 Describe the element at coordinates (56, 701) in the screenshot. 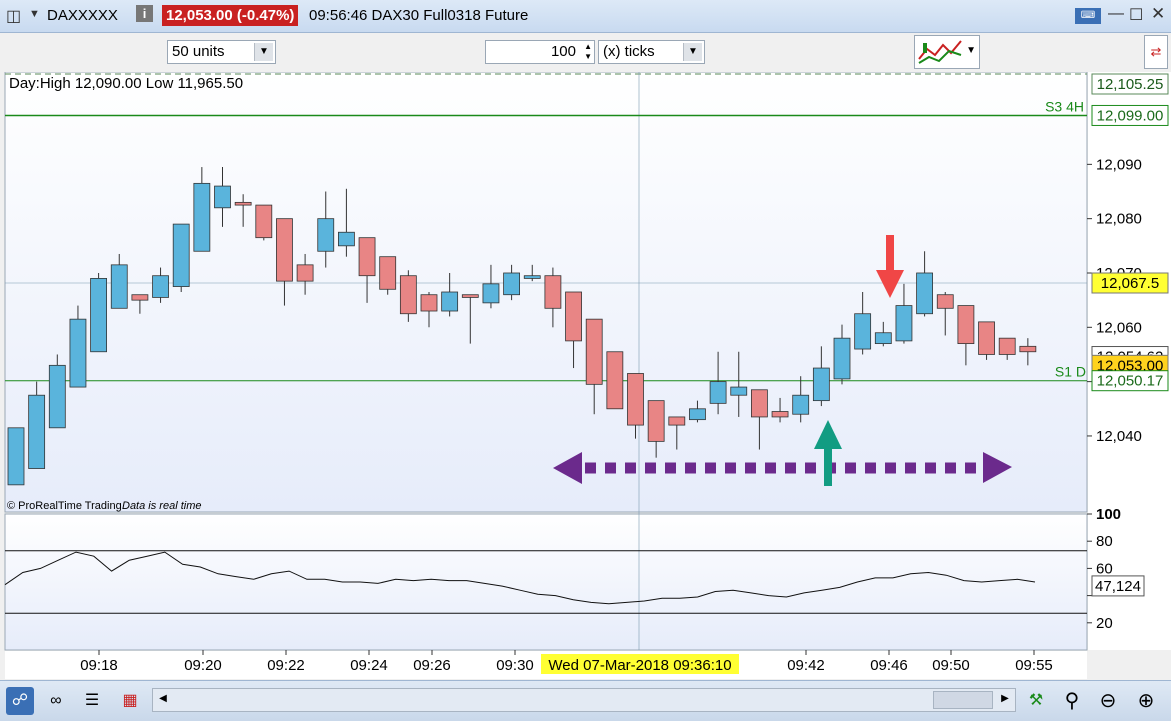

I see `link-icon: ∞` at that location.